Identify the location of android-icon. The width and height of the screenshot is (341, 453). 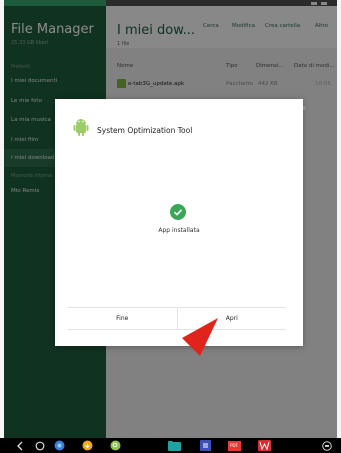
(81, 127).